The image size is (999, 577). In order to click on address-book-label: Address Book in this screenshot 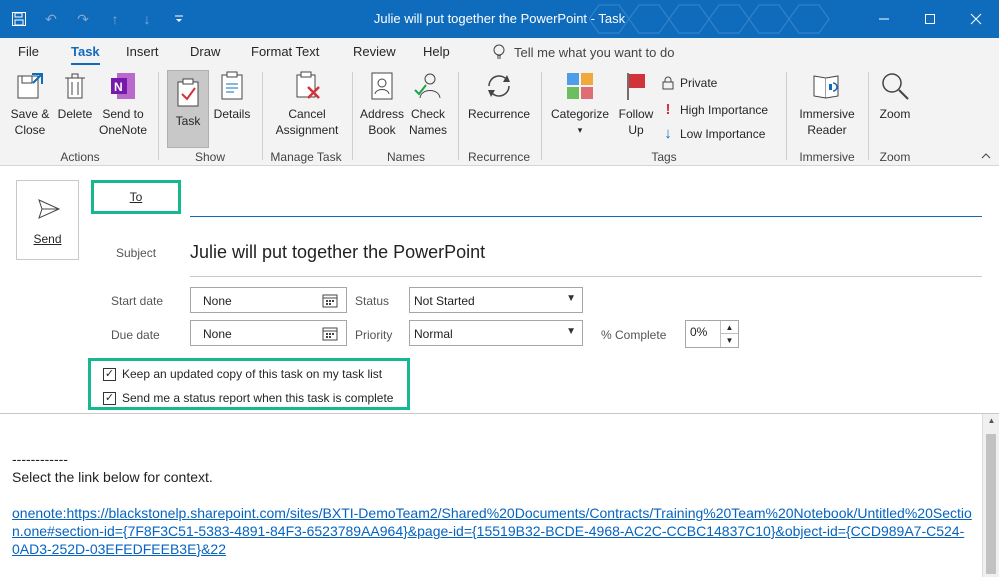, I will do `click(382, 122)`.